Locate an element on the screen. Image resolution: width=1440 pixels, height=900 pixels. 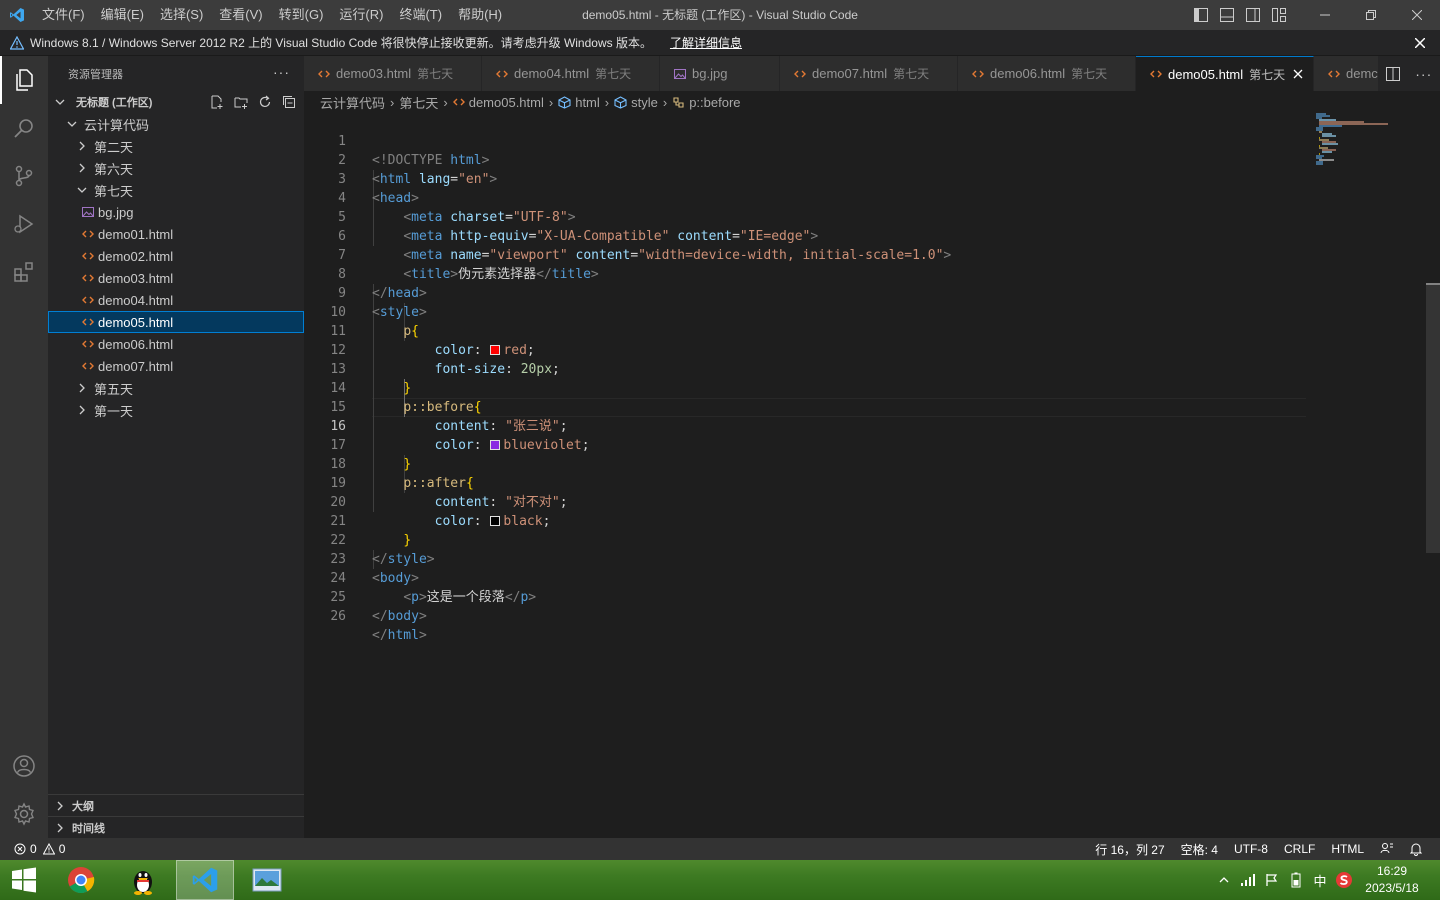
minimize-icon is located at coordinates (1325, 15).